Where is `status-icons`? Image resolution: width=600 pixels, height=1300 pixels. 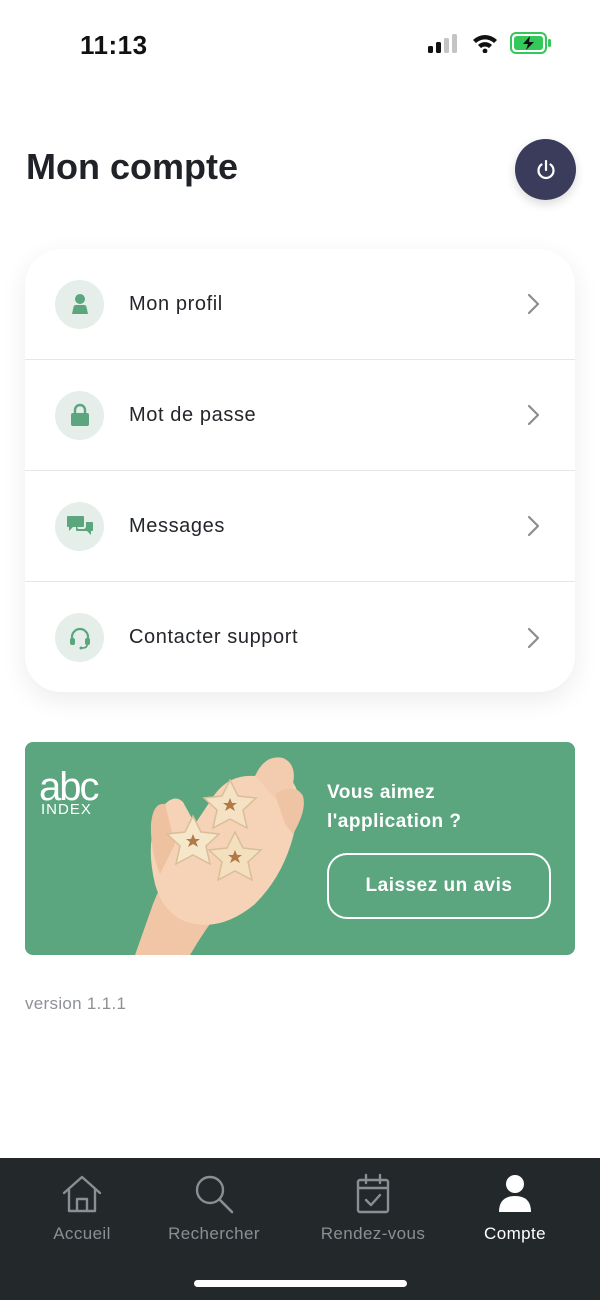
status-icons is located at coordinates (490, 43).